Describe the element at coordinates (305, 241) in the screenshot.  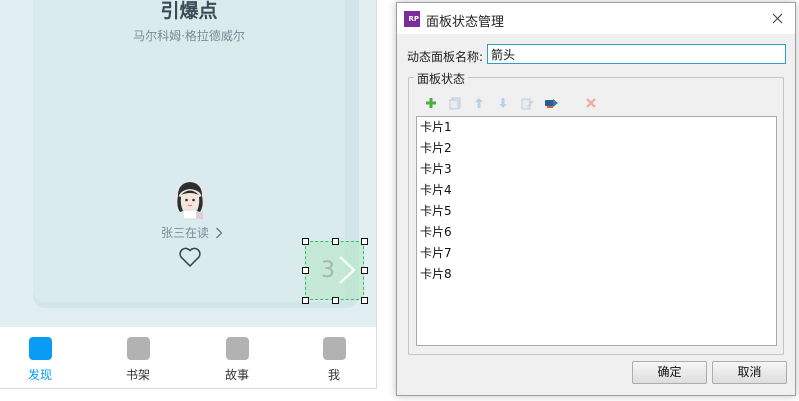
I see `resize-handle-nw` at that location.